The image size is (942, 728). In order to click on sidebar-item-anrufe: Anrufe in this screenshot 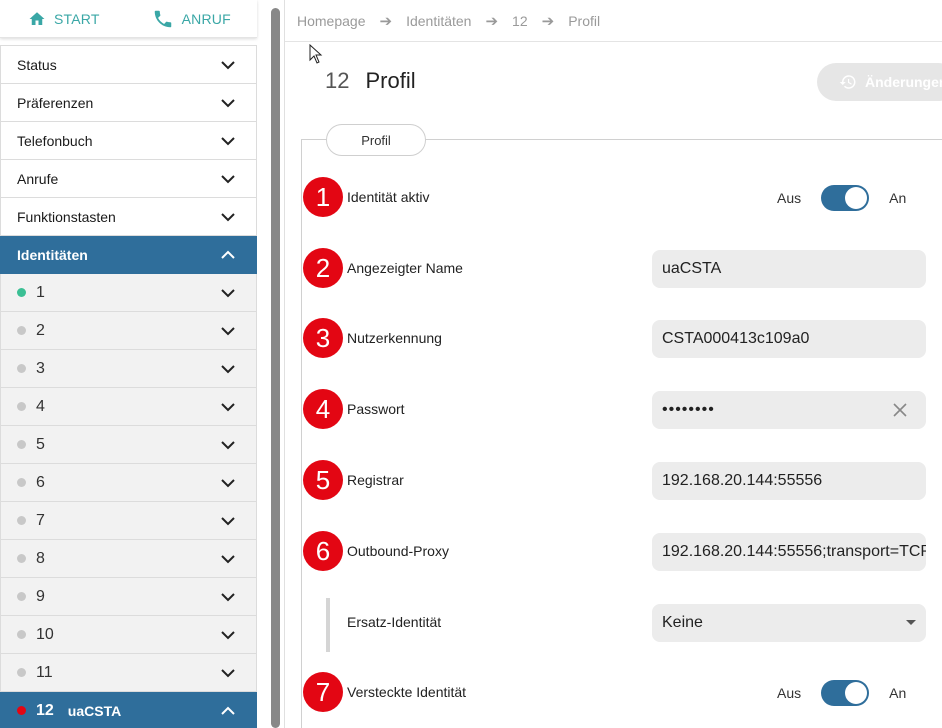, I will do `click(128, 179)`.